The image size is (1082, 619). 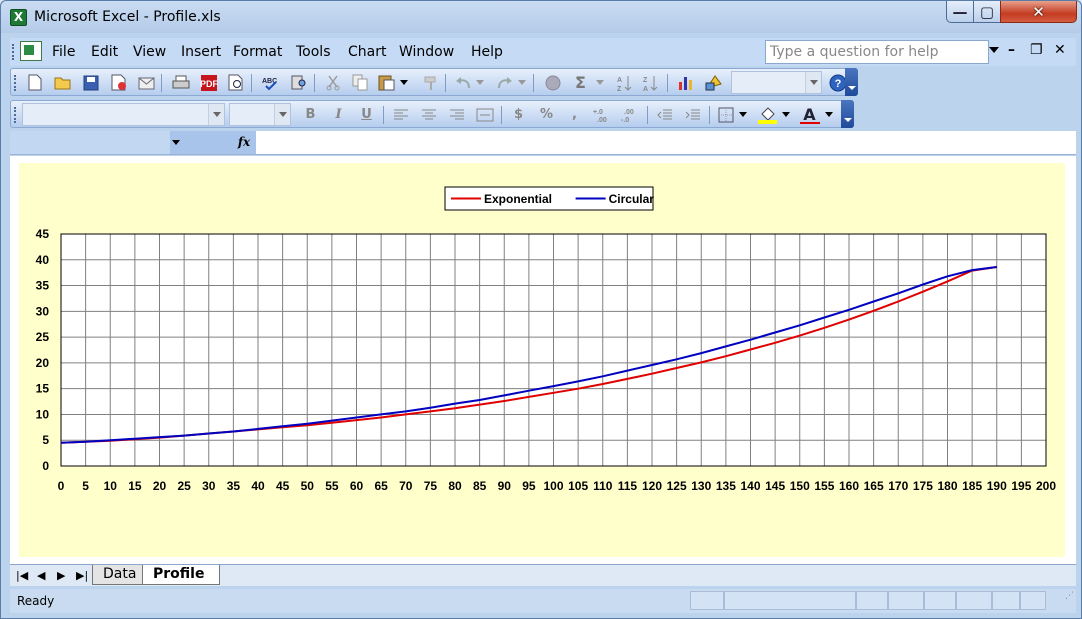 I want to click on tab-data: Data, so click(x=120, y=575).